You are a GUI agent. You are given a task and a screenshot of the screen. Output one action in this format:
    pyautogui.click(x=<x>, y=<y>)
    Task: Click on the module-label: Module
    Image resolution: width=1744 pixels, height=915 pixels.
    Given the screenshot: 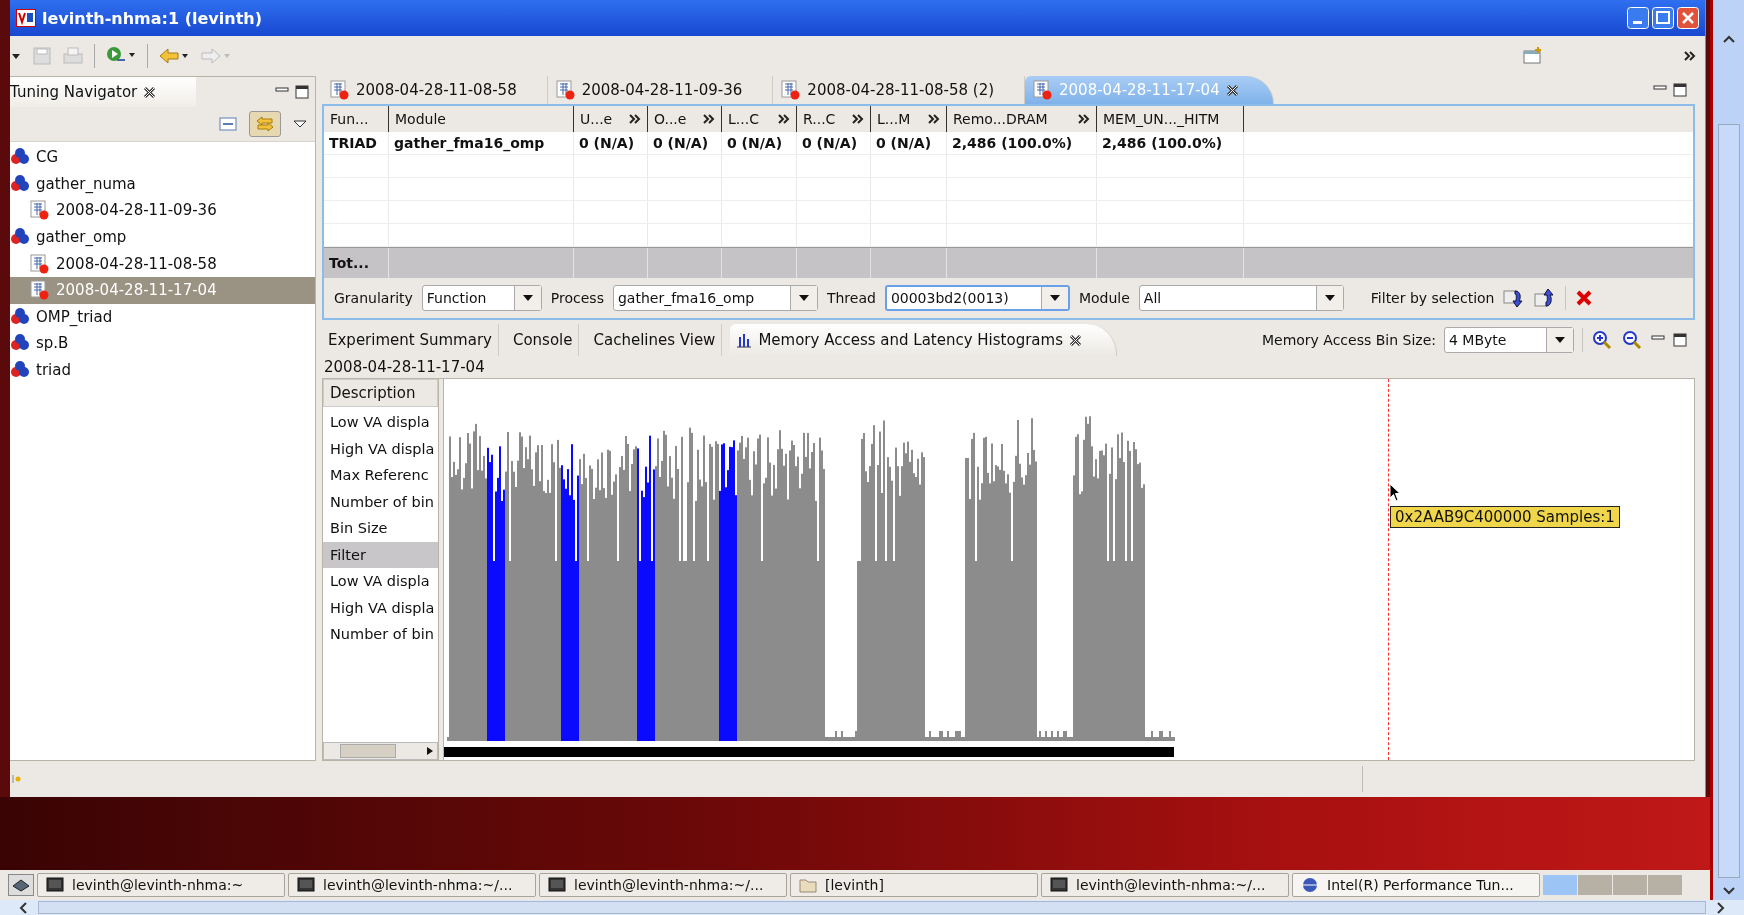 What is the action you would take?
    pyautogui.click(x=1104, y=298)
    